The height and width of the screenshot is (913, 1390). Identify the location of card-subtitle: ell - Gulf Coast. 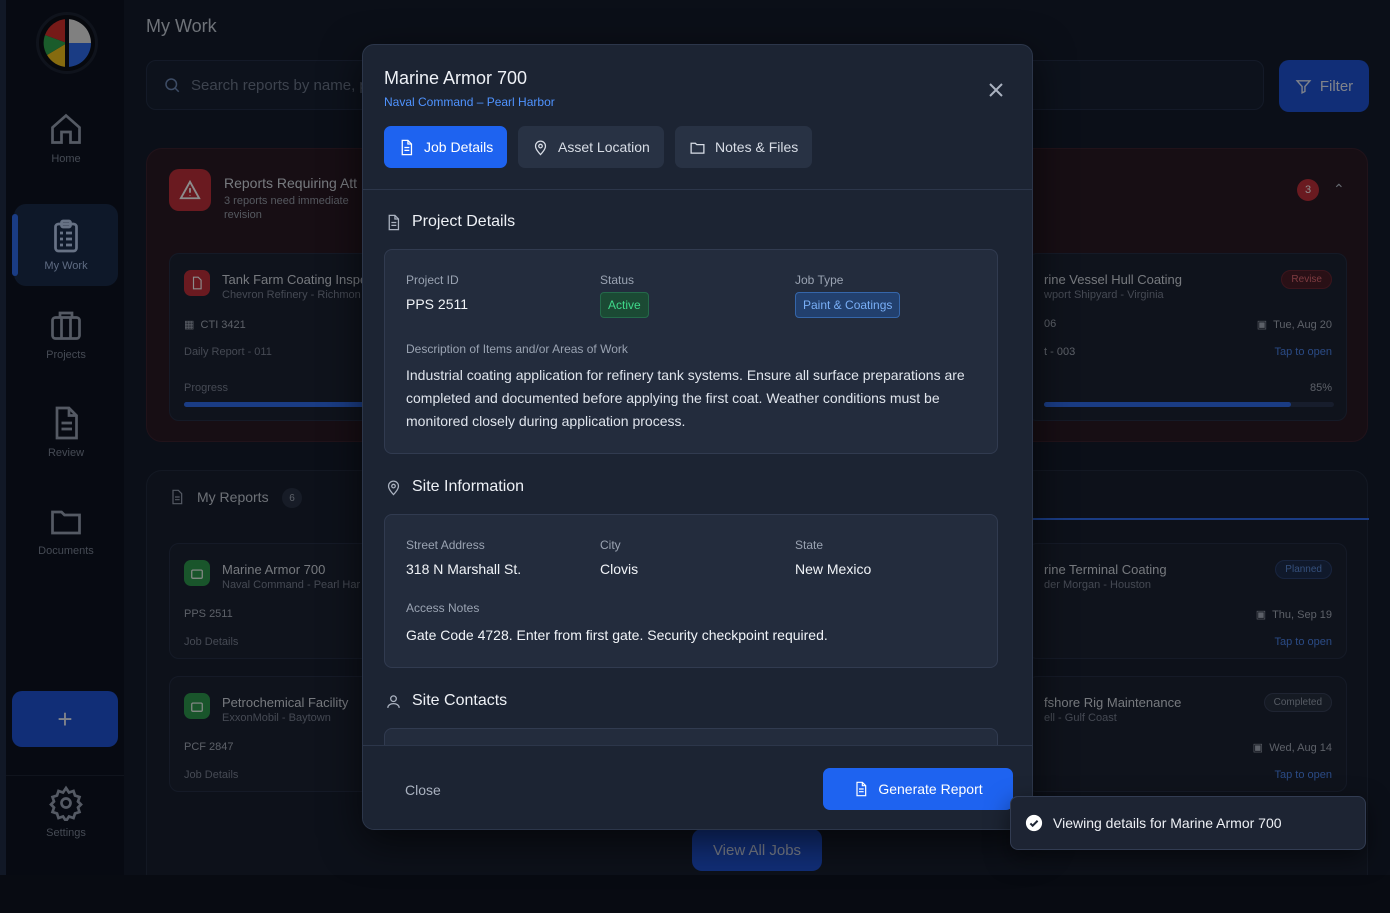
(1080, 718).